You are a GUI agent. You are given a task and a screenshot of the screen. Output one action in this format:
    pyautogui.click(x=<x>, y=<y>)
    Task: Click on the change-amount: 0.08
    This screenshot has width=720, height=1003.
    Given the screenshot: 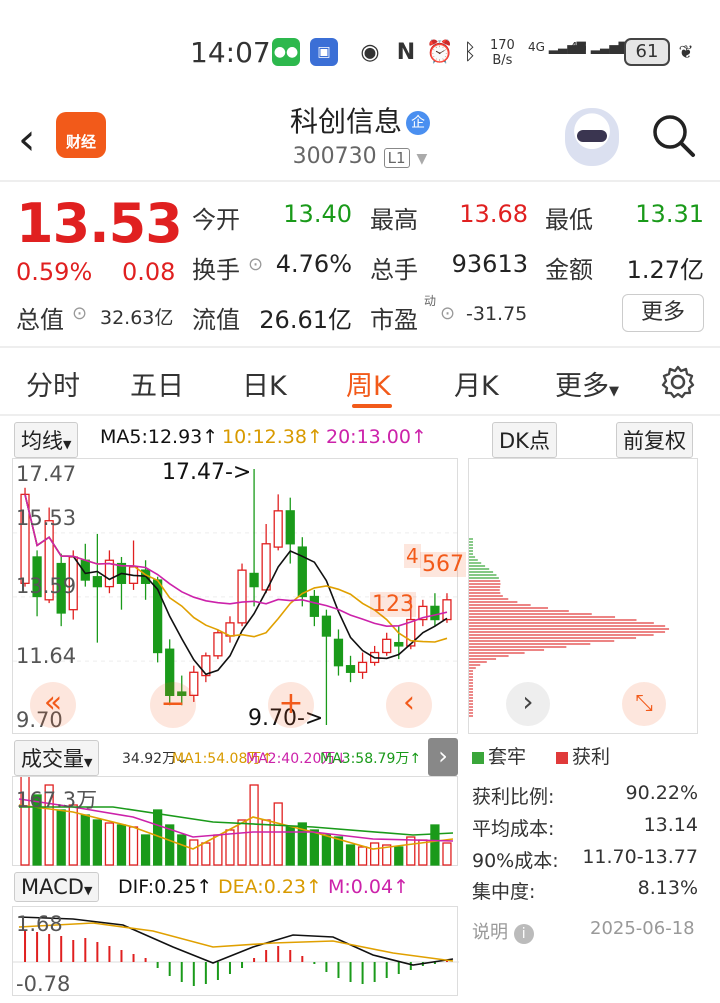 What is the action you would take?
    pyautogui.click(x=149, y=272)
    